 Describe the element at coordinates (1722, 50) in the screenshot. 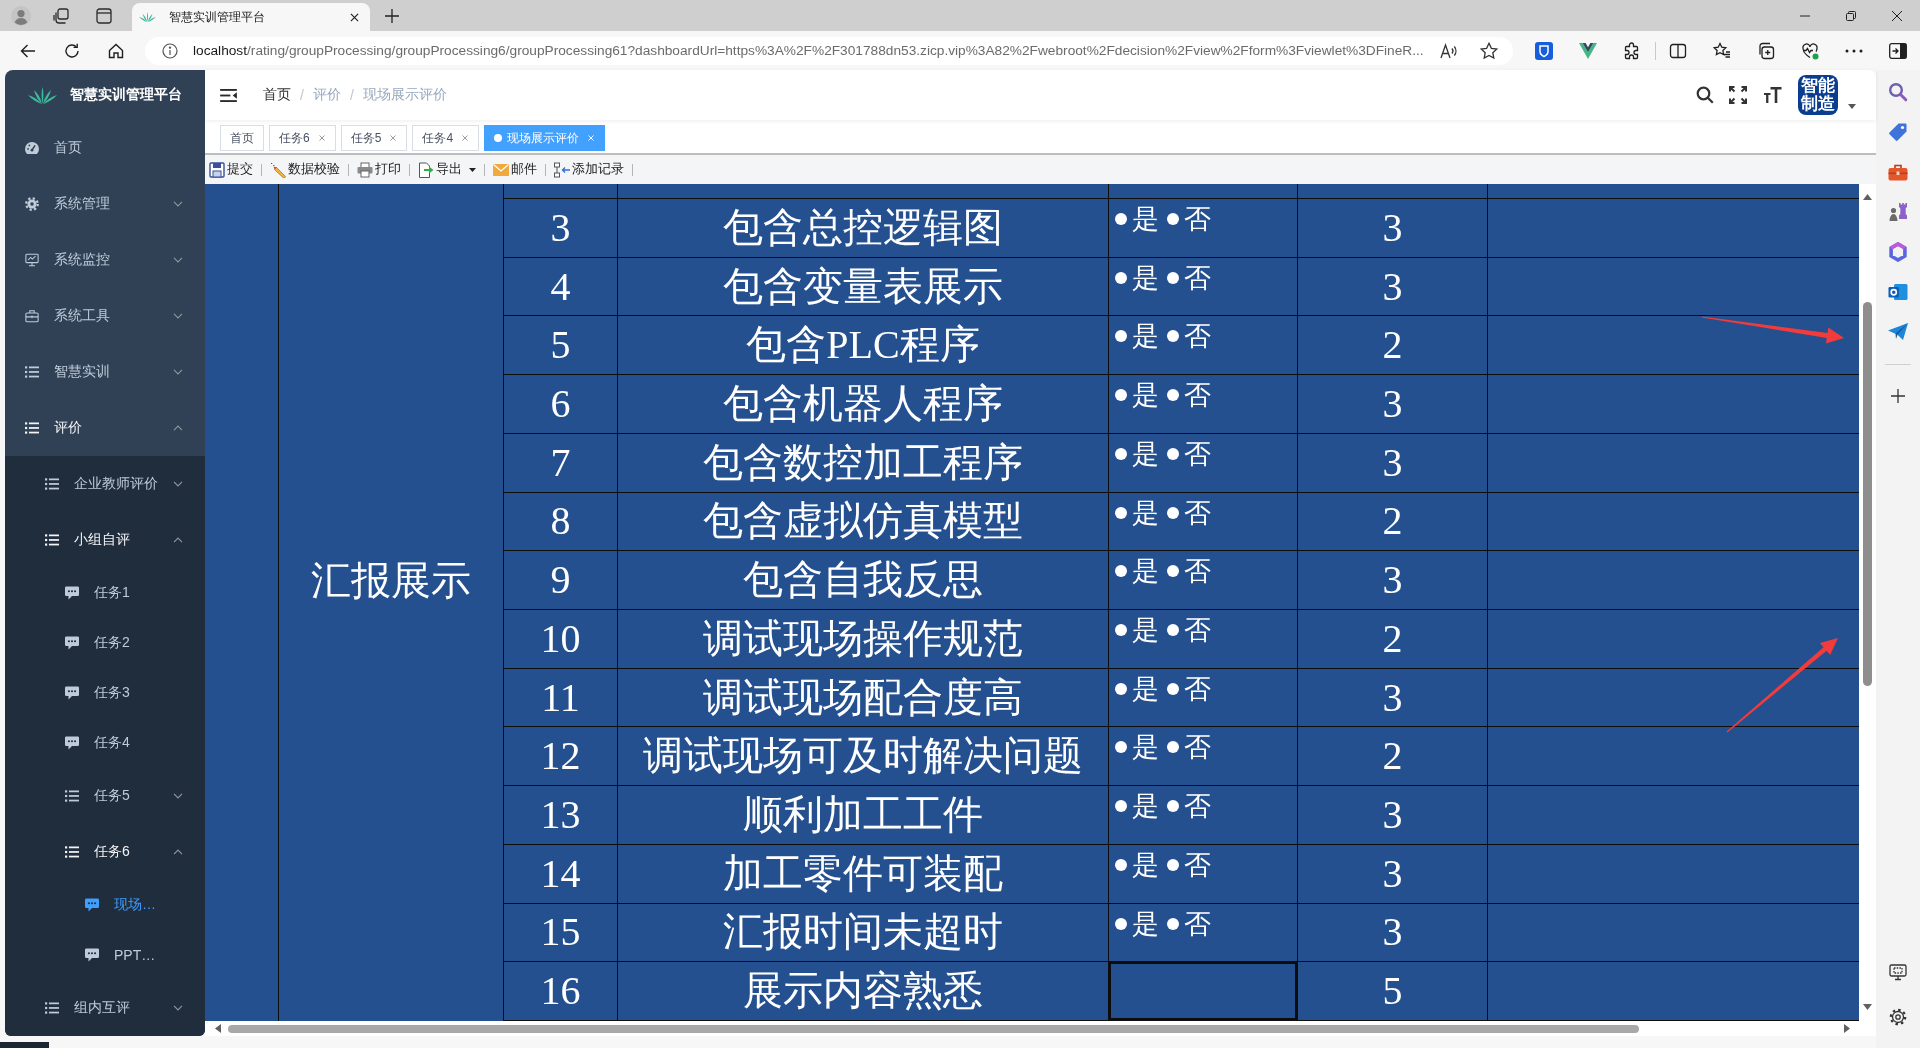

I see `favorites-icon` at that location.